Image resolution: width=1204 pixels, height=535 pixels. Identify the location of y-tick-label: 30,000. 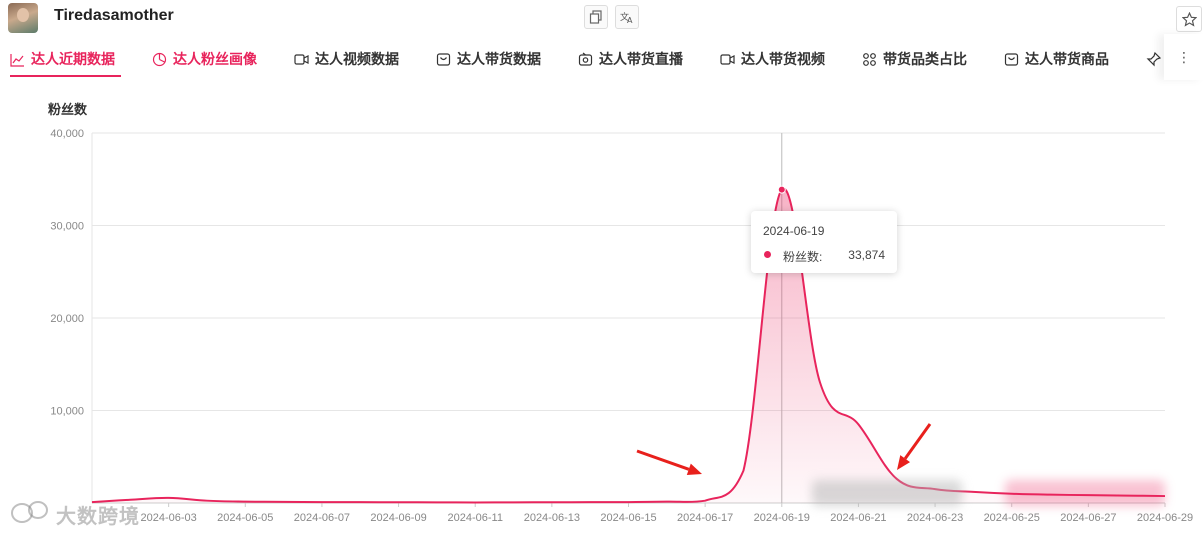
(67, 227).